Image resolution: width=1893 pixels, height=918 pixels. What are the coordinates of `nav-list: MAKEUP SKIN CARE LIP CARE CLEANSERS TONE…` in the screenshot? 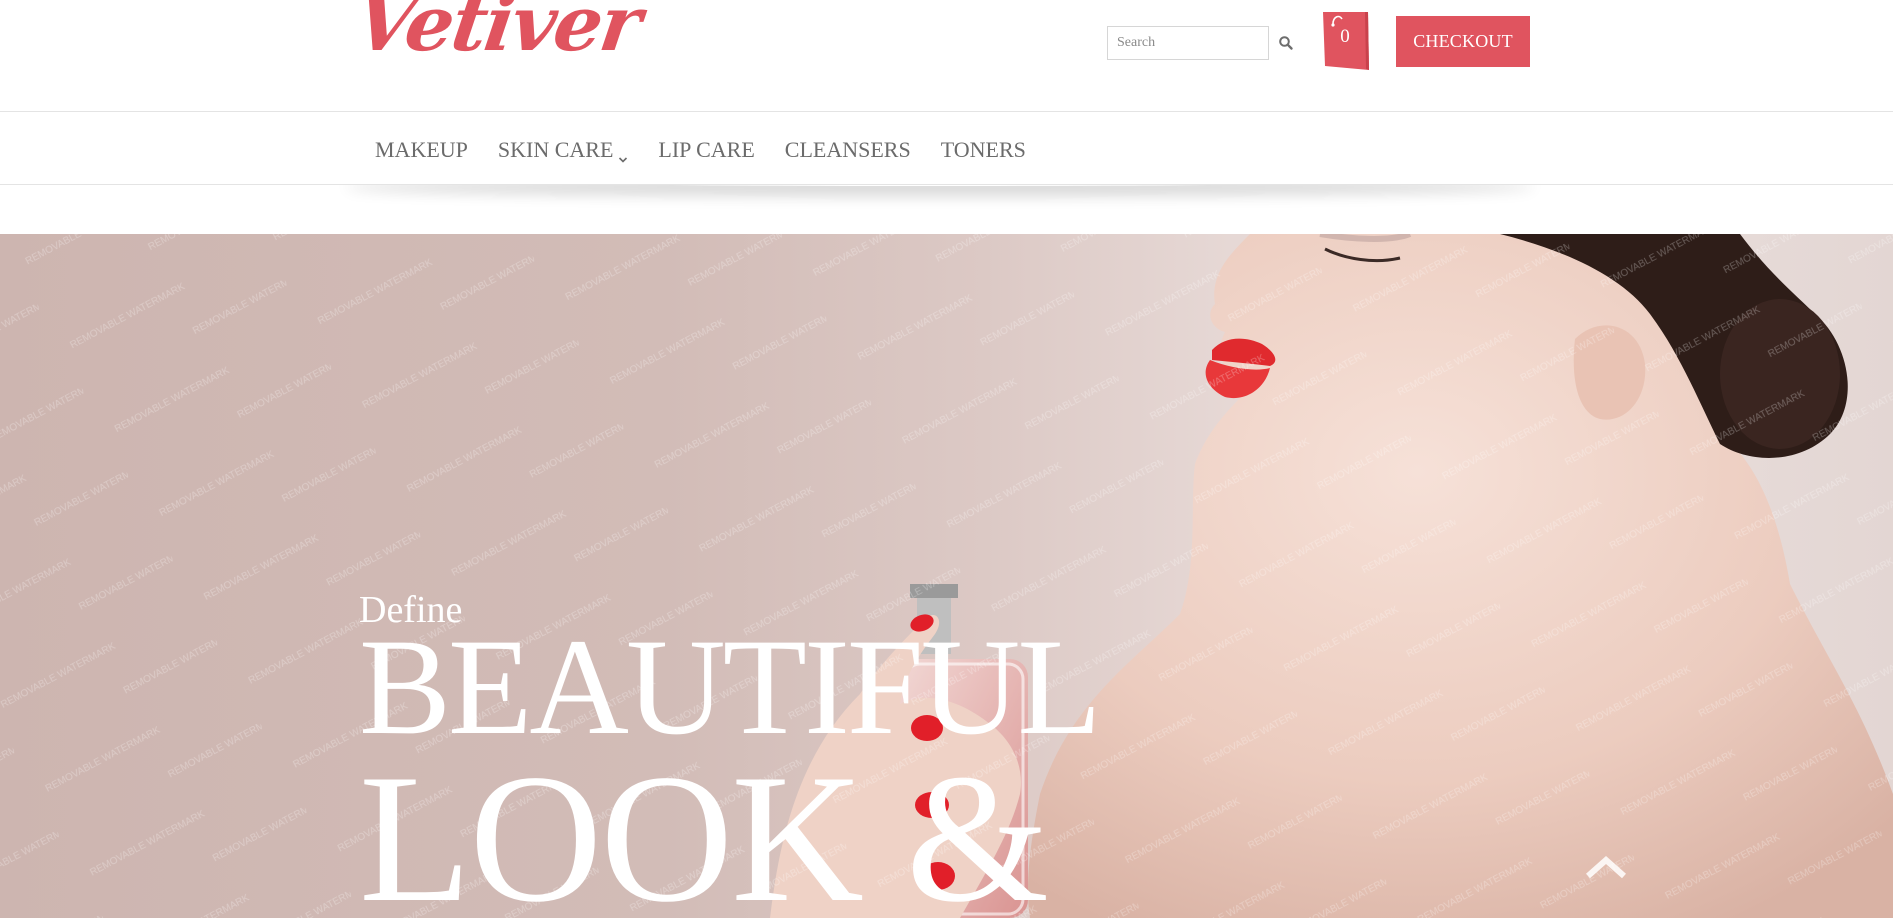 It's located at (715, 150).